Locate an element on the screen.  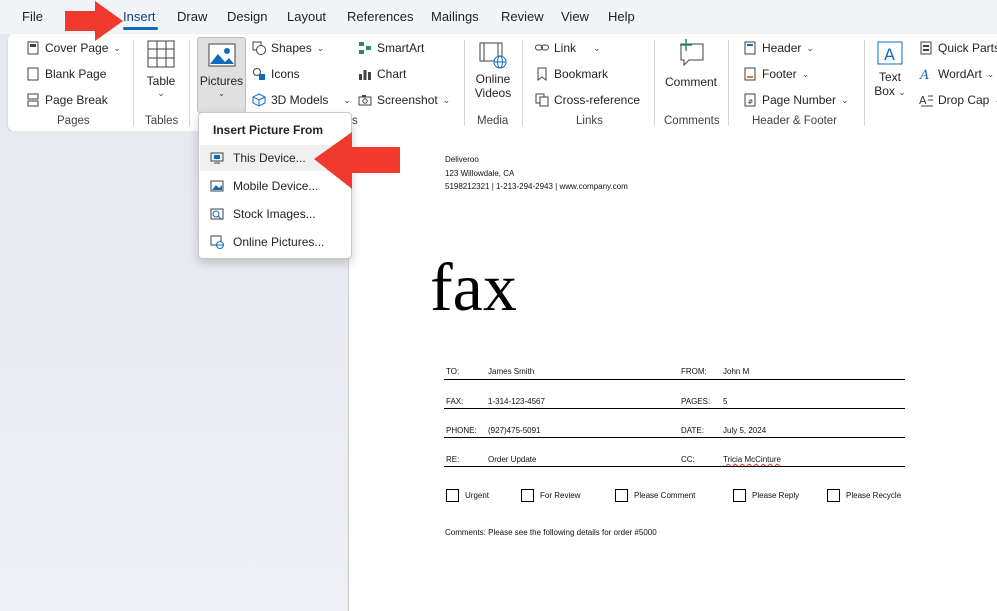
header-button: Header ⌄ is located at coordinates (778, 48).